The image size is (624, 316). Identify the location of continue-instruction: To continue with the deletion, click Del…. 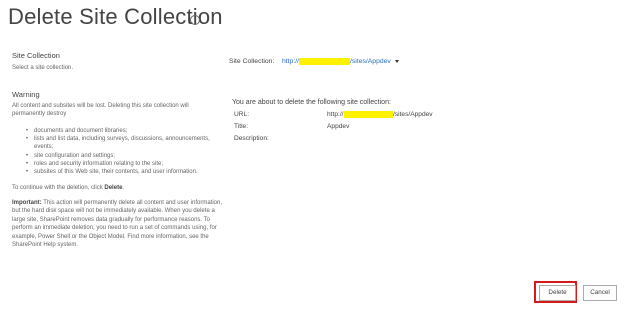
(114, 188).